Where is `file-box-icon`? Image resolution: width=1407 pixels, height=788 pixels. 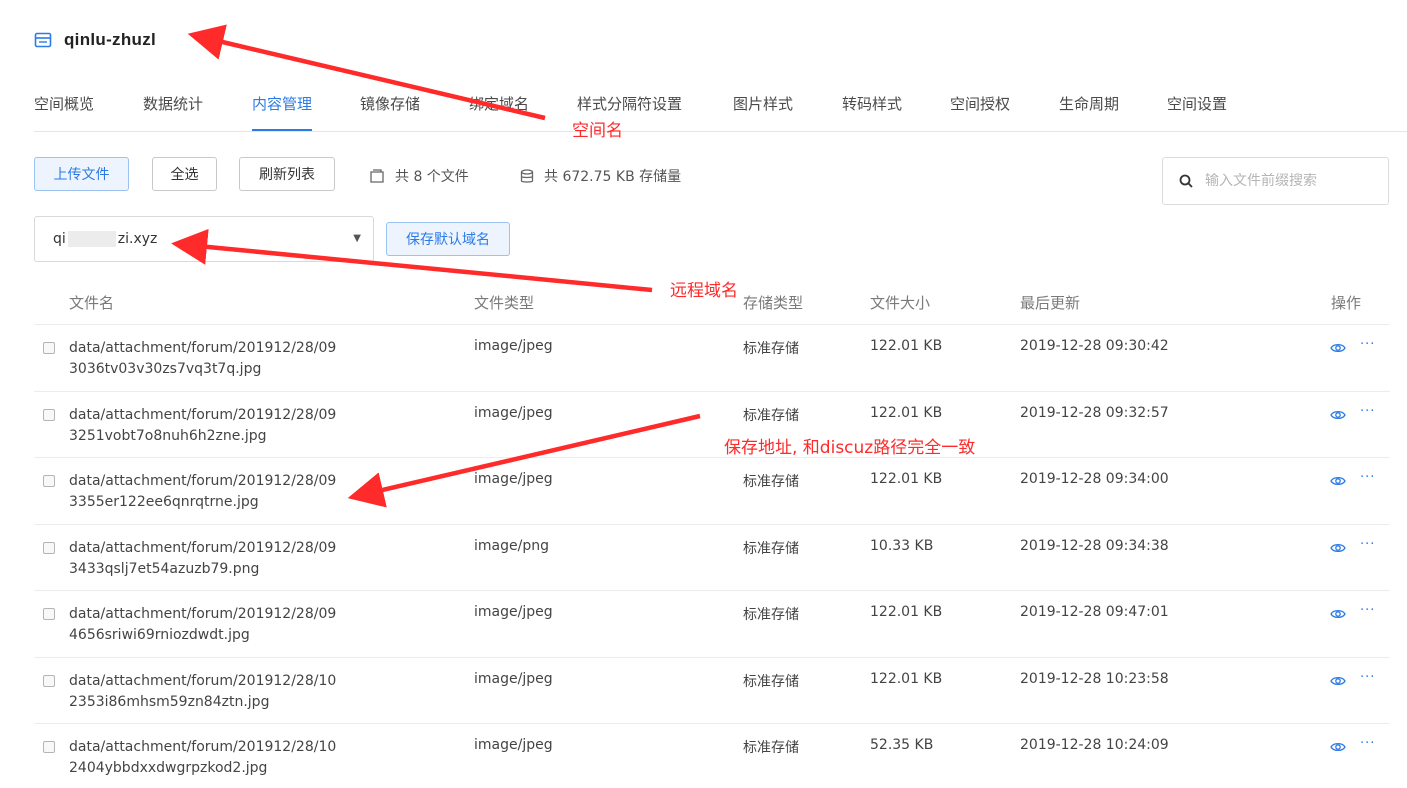
file-box-icon is located at coordinates (377, 176).